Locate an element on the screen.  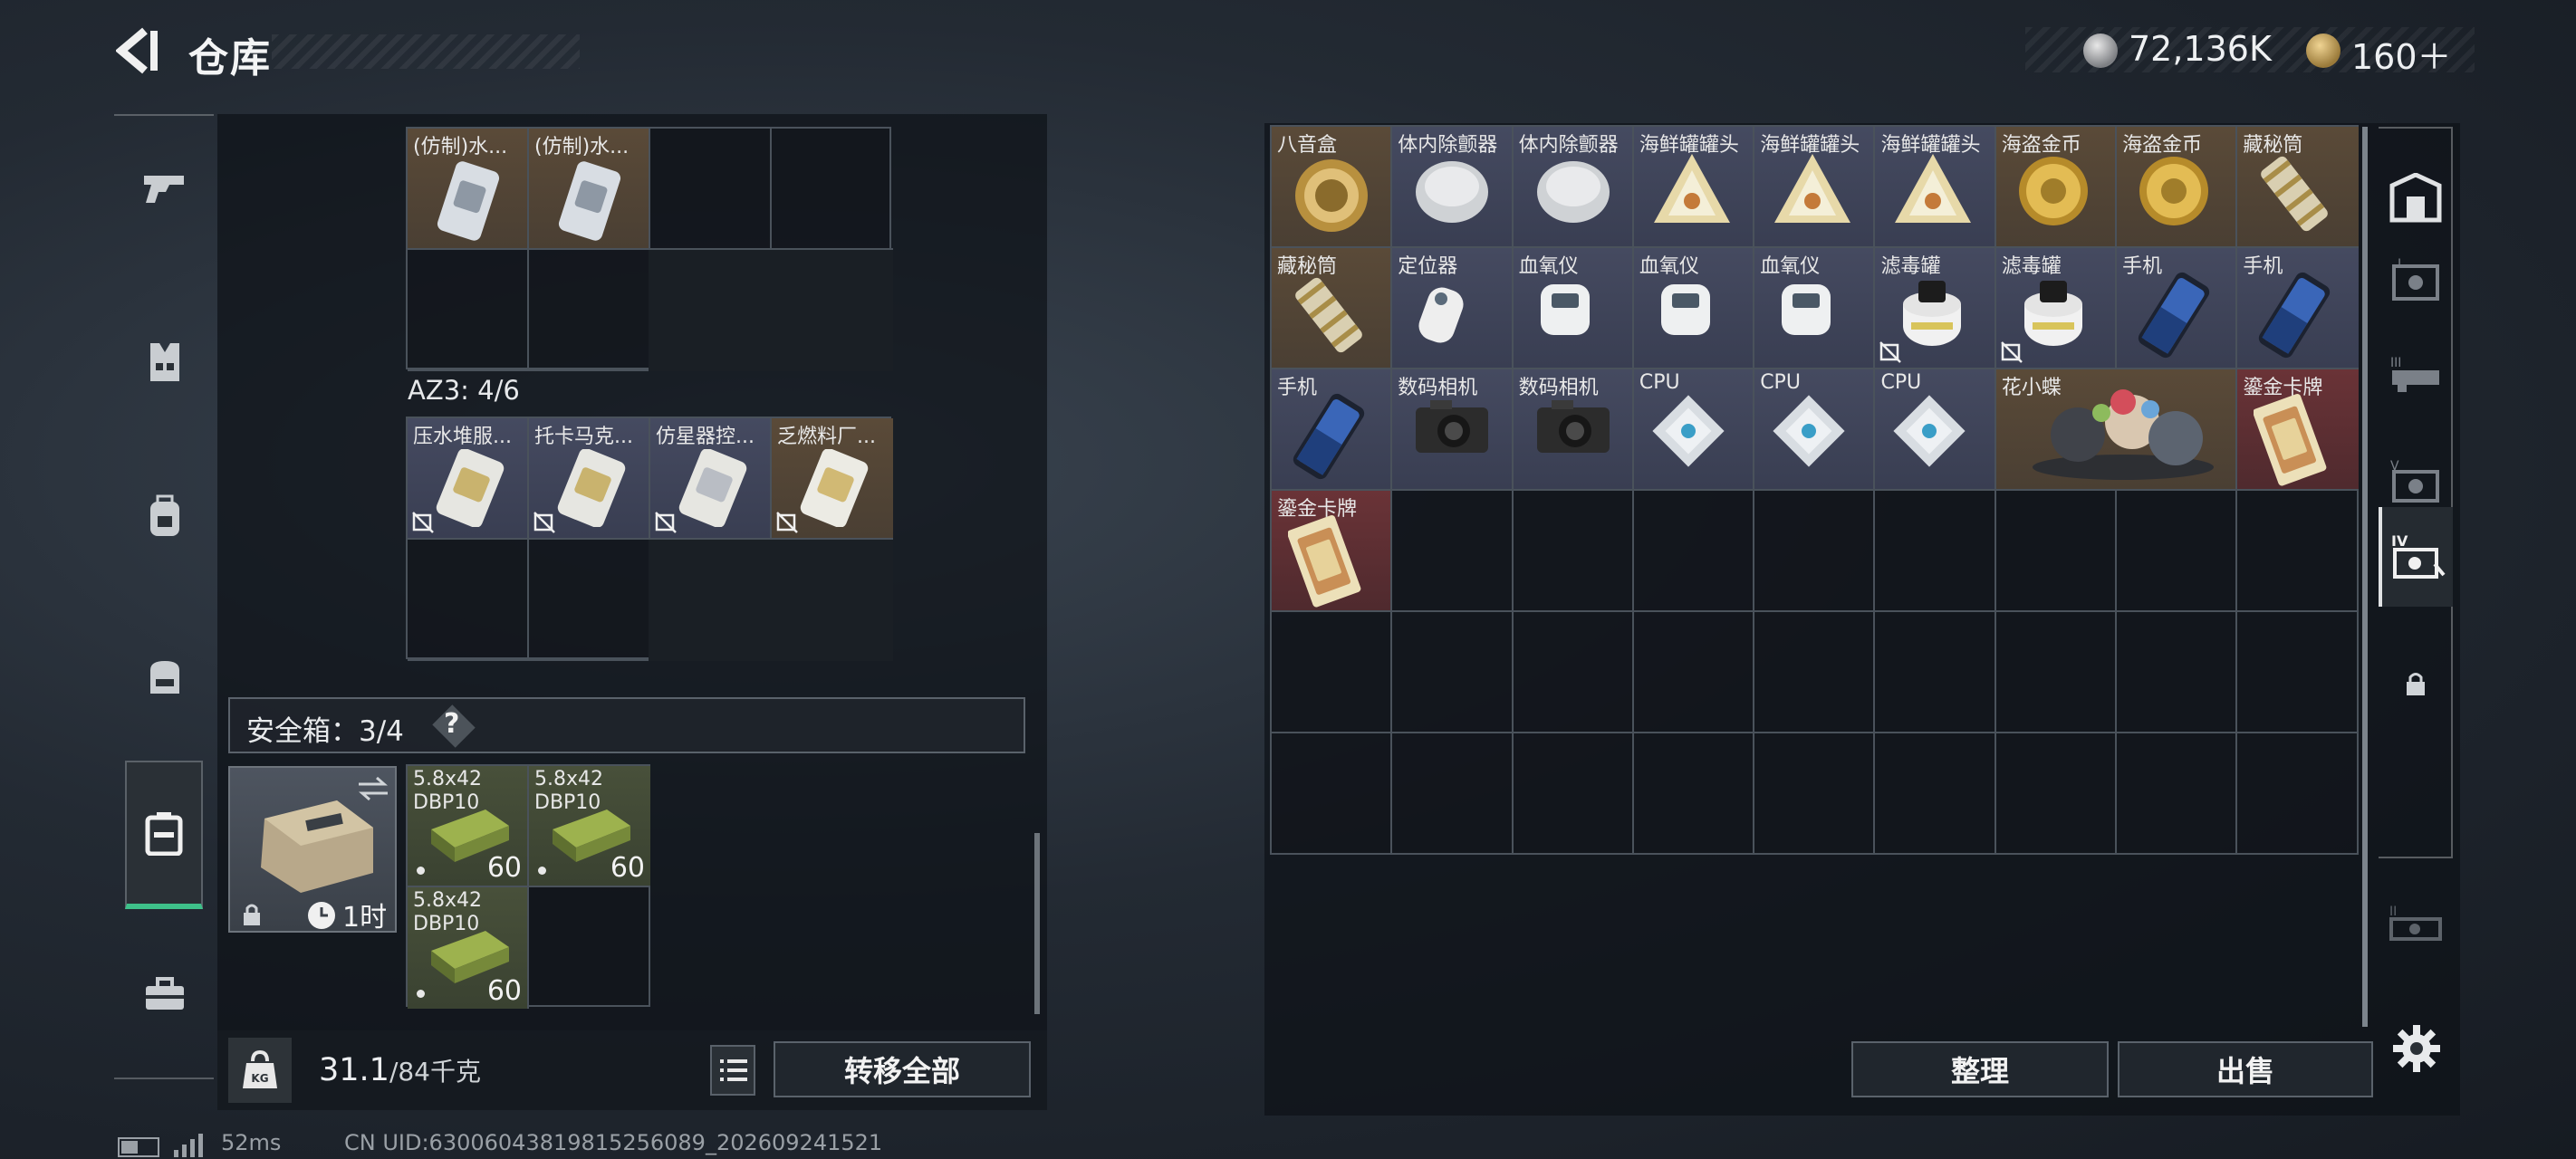
control-card-icon is located at coordinates (470, 488).